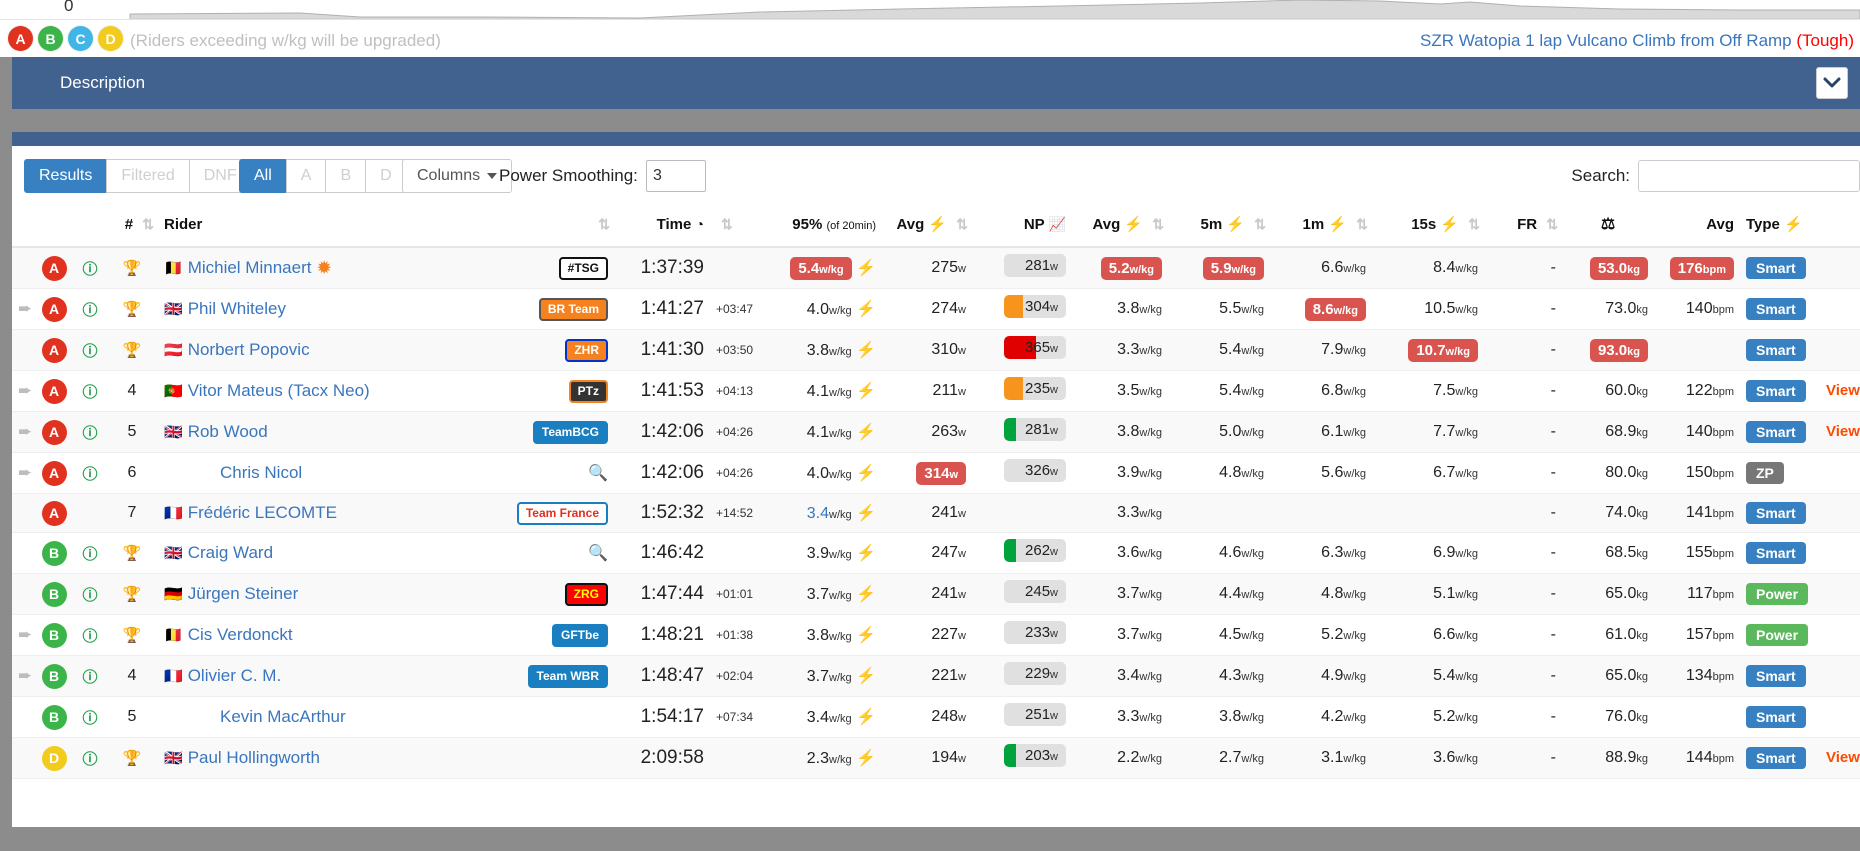 Image resolution: width=1860 pixels, height=851 pixels. What do you see at coordinates (80, 38) in the screenshot?
I see `category-badge-c: C` at bounding box center [80, 38].